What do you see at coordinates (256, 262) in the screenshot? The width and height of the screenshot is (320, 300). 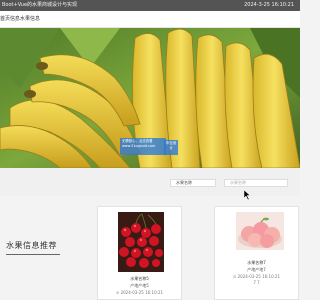 I see `fruit-name: 水果名称7` at bounding box center [256, 262].